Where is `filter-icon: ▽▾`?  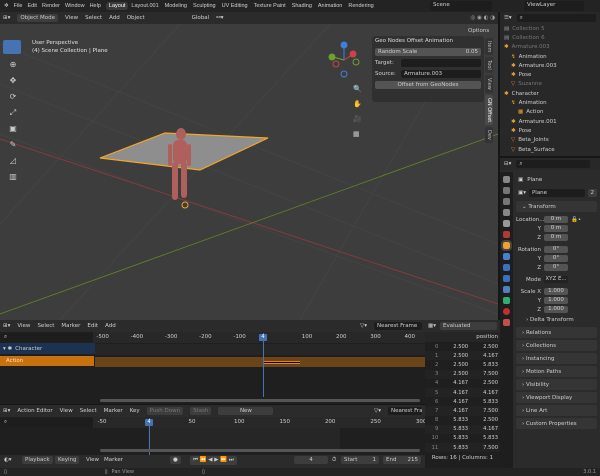
filter-icon: ▽▾ is located at coordinates (377, 411).